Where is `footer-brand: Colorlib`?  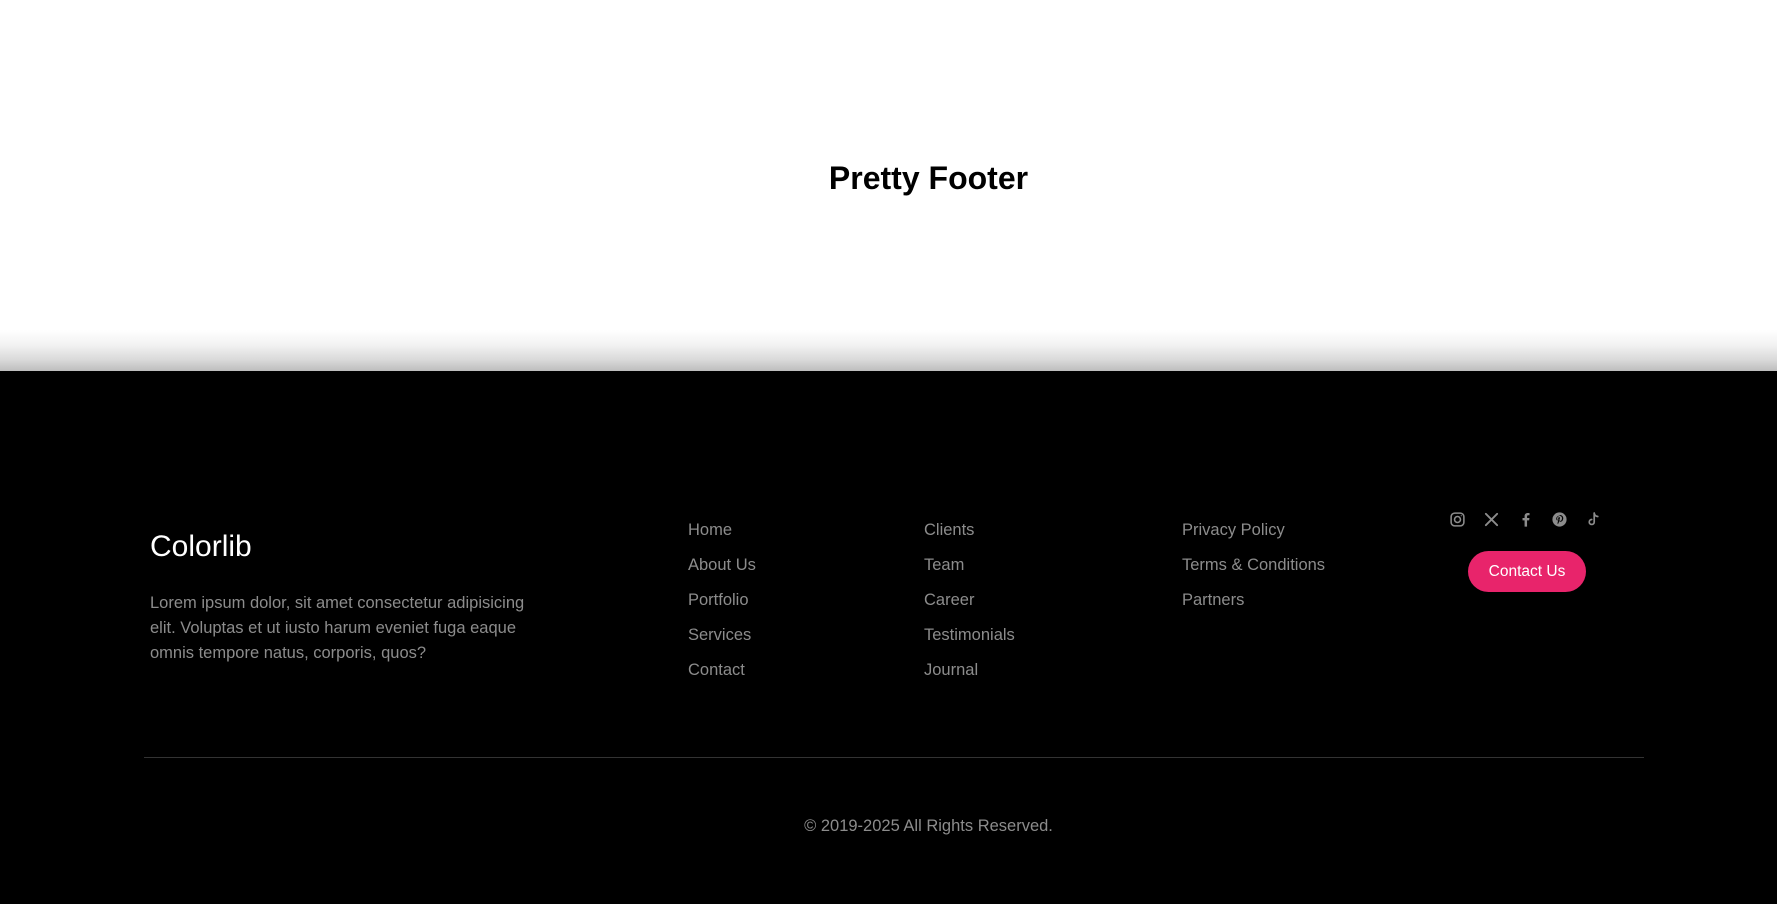 footer-brand: Colorlib is located at coordinates (201, 546).